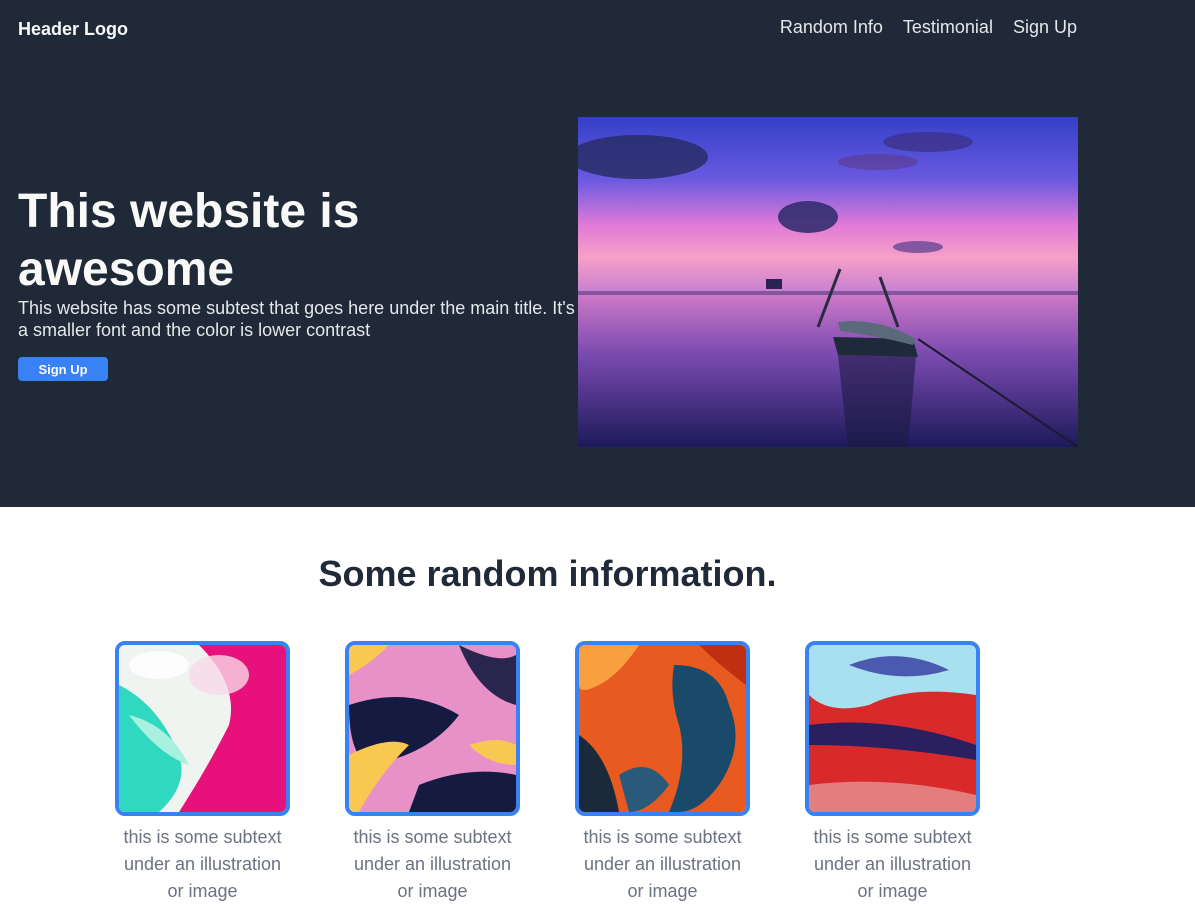  Describe the element at coordinates (948, 27) in the screenshot. I see `nav-link-testimonial: Testimonial` at that location.